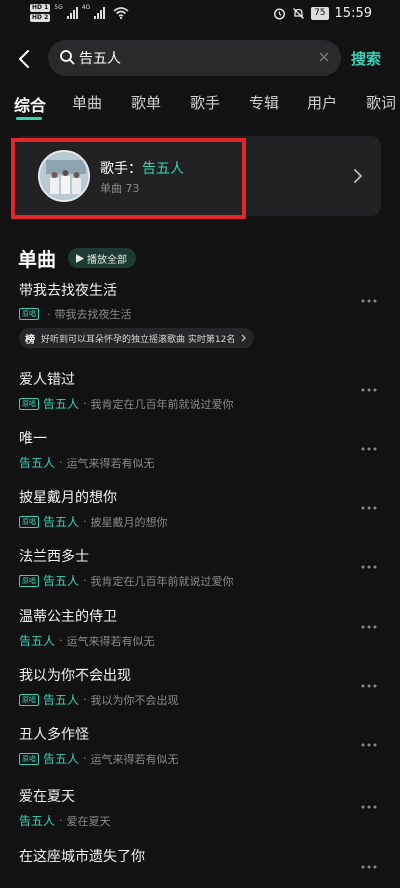 The image size is (400, 888). What do you see at coordinates (264, 102) in the screenshot?
I see `tab-albums: 专辑` at bounding box center [264, 102].